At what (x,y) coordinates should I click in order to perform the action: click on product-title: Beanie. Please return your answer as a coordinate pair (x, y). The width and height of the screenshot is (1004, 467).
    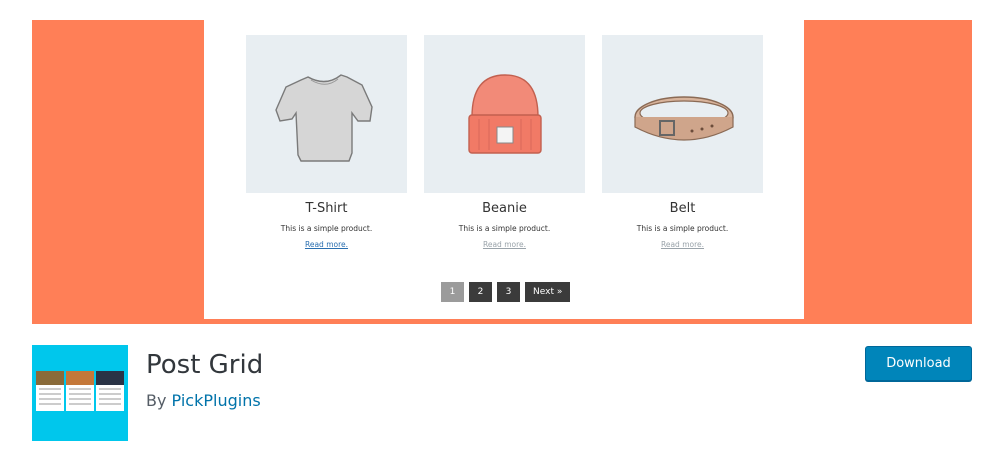
    Looking at the image, I should click on (504, 208).